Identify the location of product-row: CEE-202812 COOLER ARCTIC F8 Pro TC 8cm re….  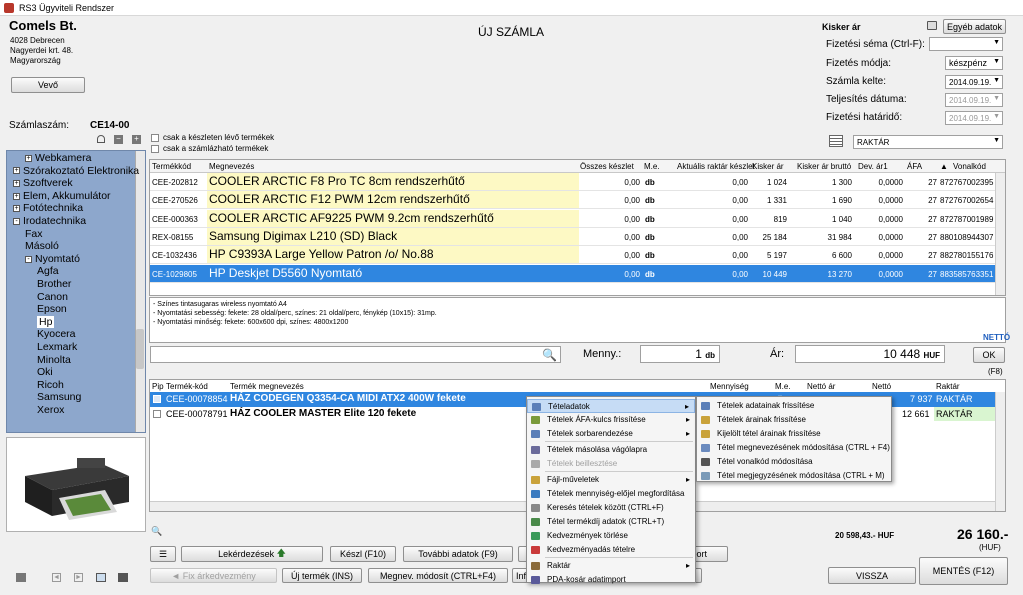
(572, 182).